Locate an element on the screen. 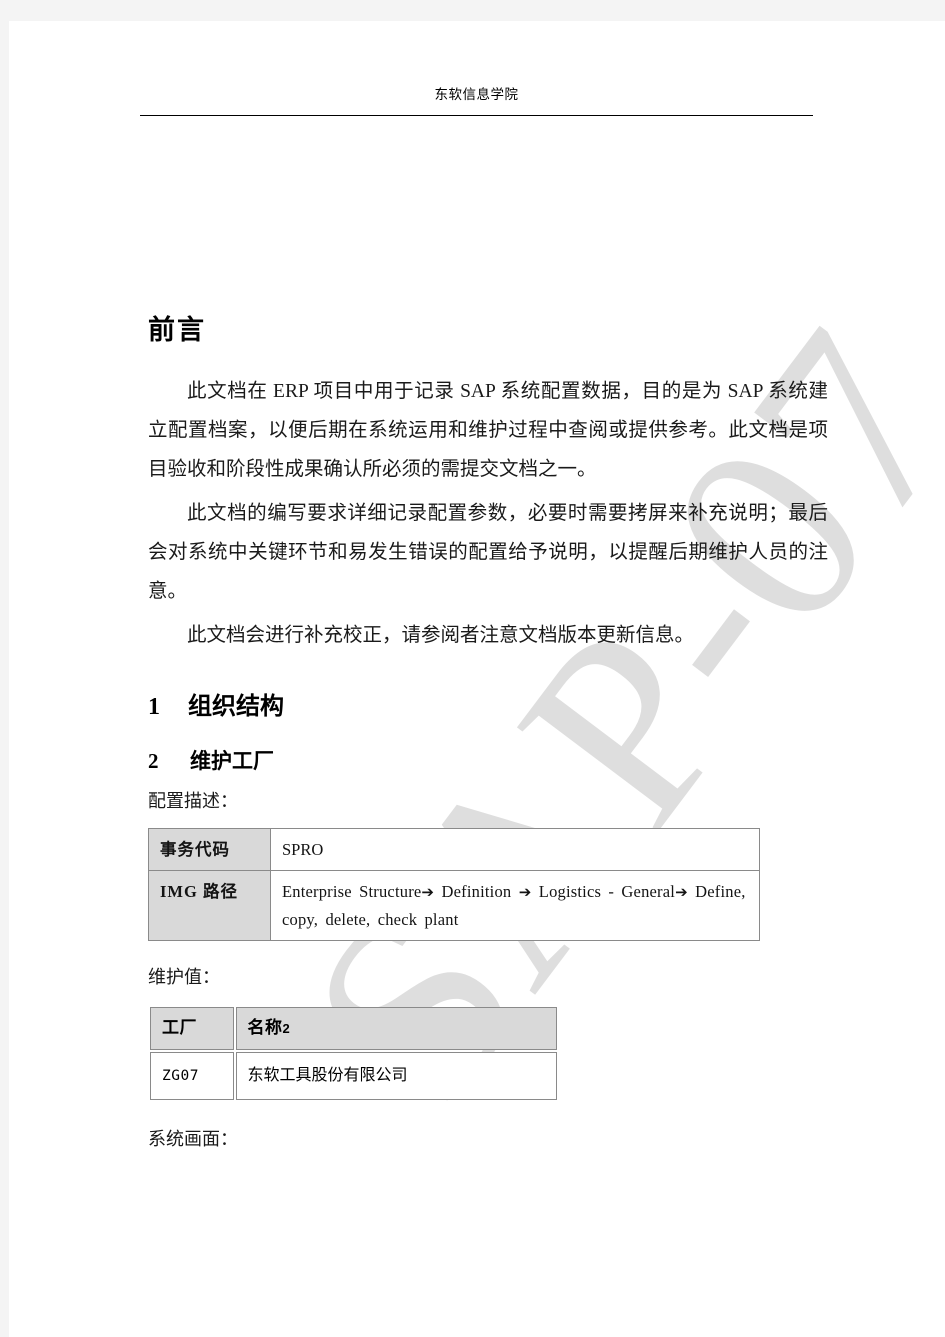 The height and width of the screenshot is (1337, 945). config-row-label-tcode: 事务代码 is located at coordinates (209, 850).